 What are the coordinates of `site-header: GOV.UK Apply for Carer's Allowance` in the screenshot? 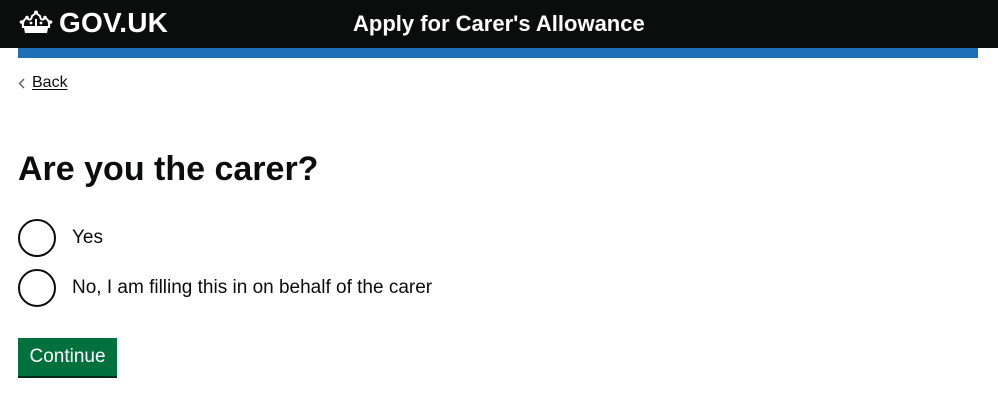 It's located at (499, 24).